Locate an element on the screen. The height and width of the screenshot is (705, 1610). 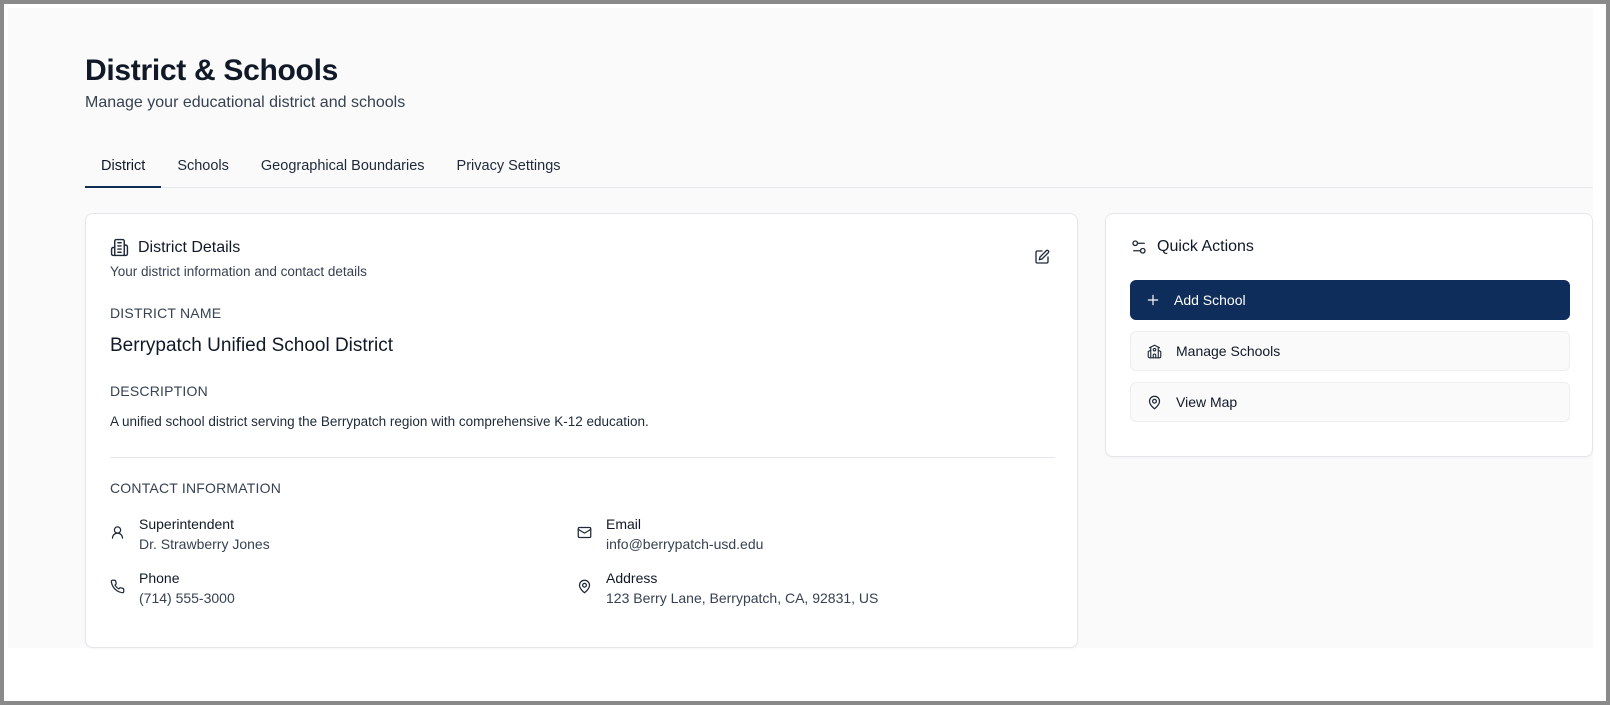
edit-icon is located at coordinates (1042, 257).